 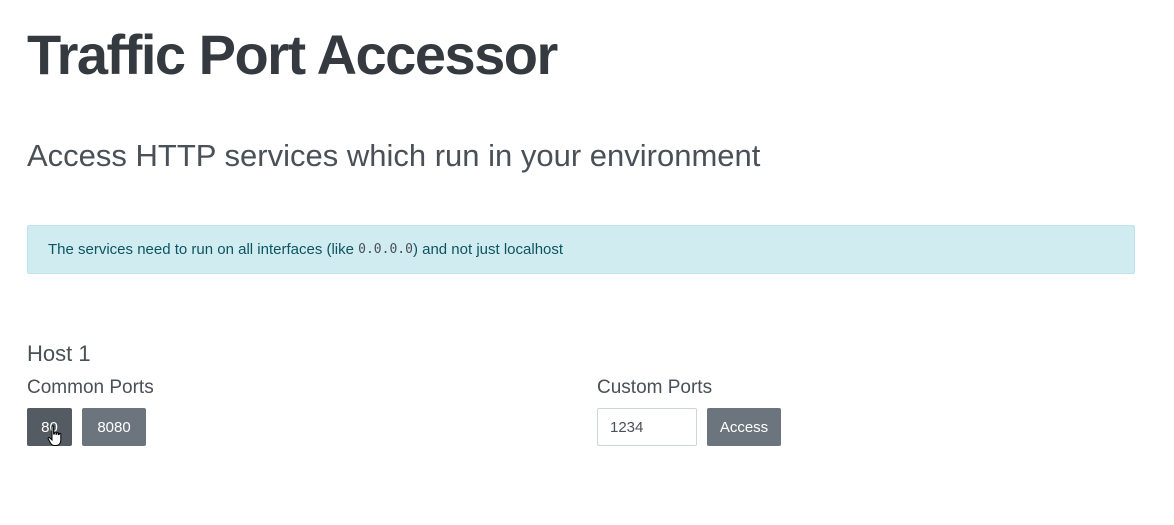 What do you see at coordinates (90, 387) in the screenshot?
I see `common-ports-label: Common Ports` at bounding box center [90, 387].